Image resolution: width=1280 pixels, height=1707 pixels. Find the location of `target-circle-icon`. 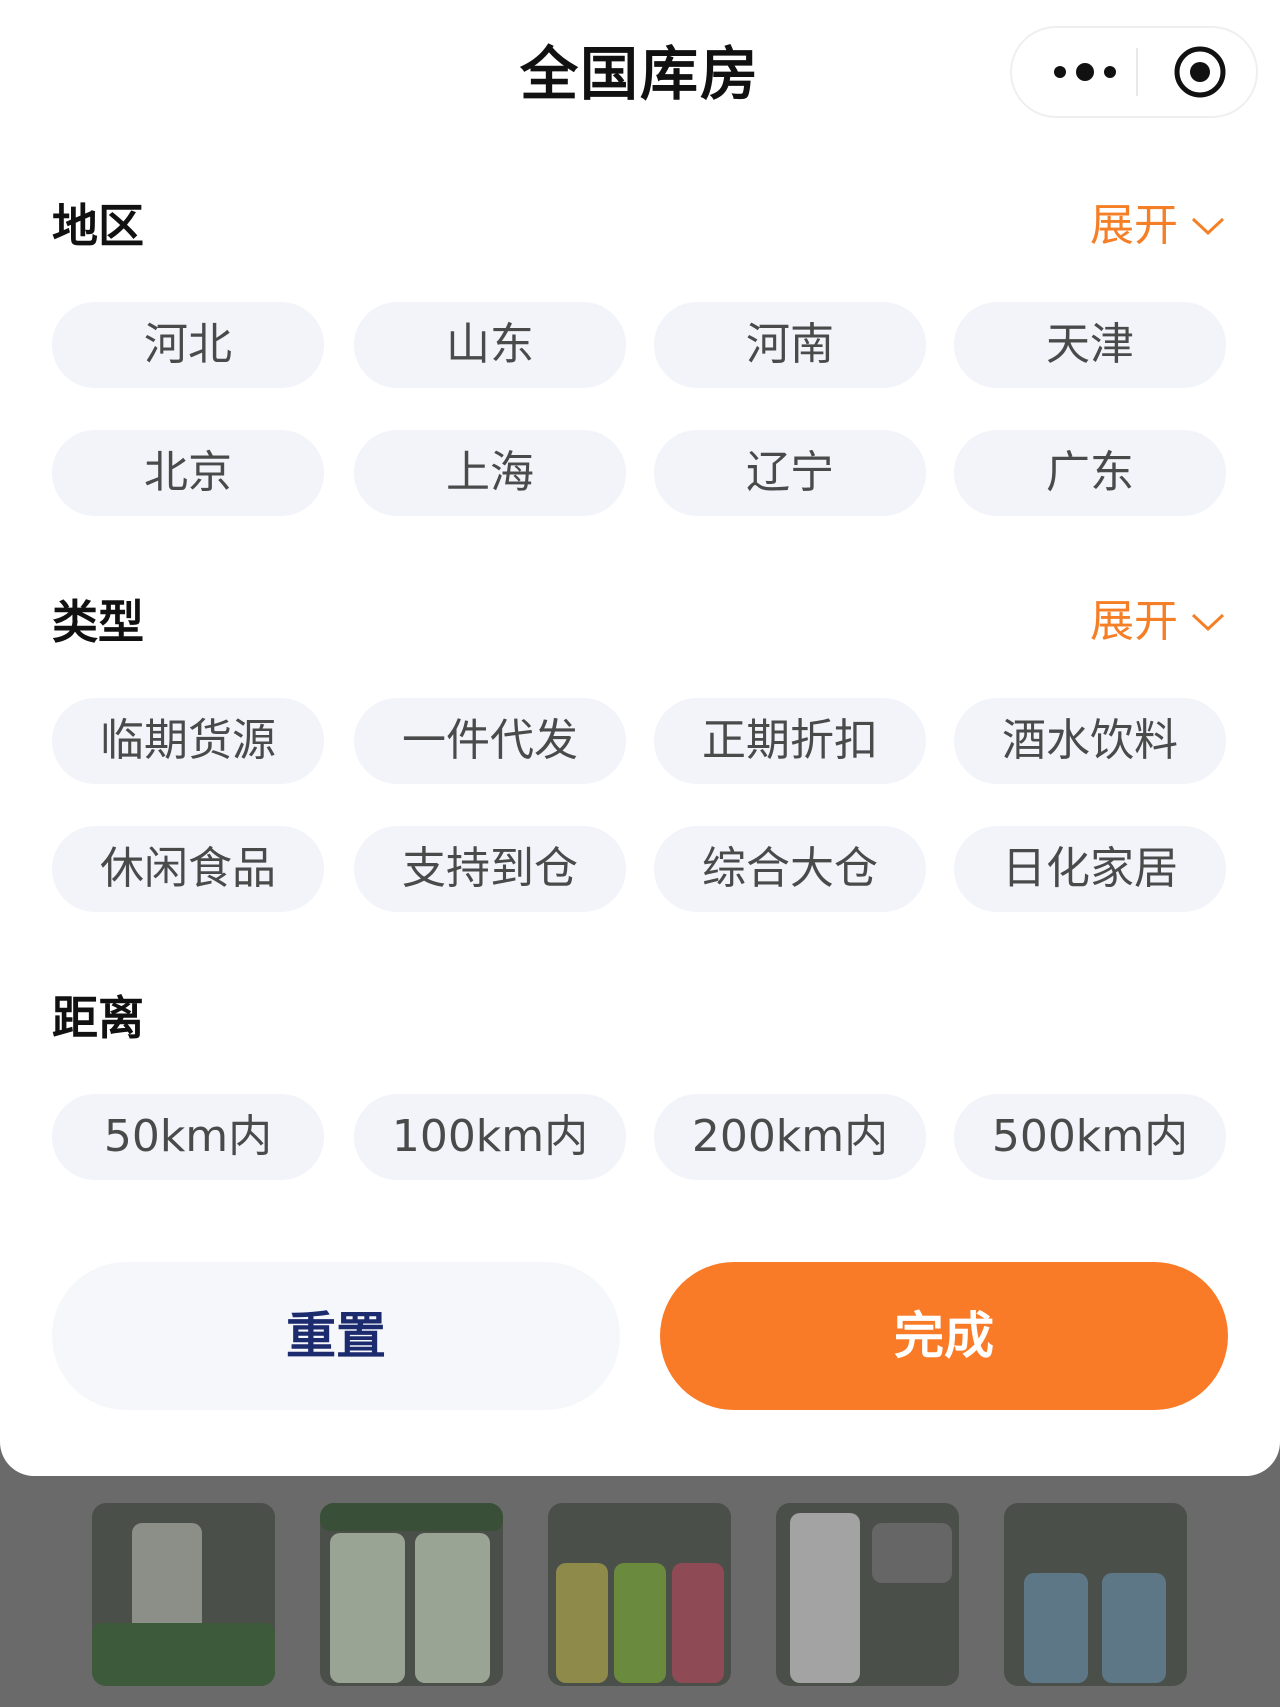

target-circle-icon is located at coordinates (1200, 72).